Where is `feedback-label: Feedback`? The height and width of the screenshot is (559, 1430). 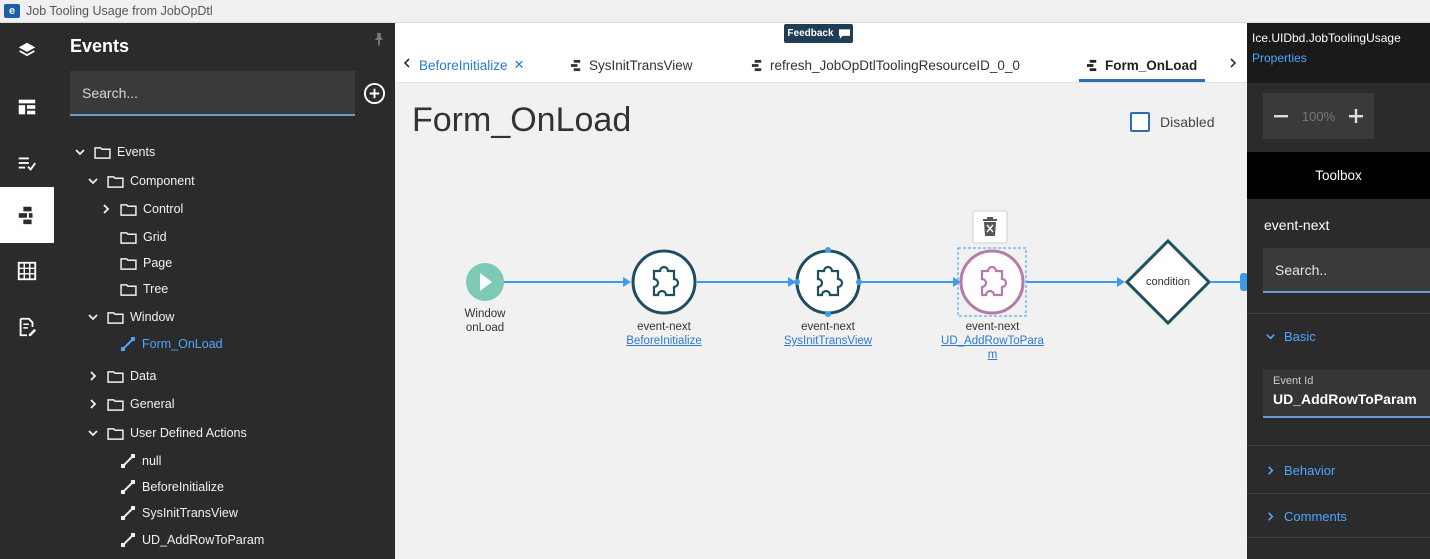
feedback-label: Feedback is located at coordinates (810, 33).